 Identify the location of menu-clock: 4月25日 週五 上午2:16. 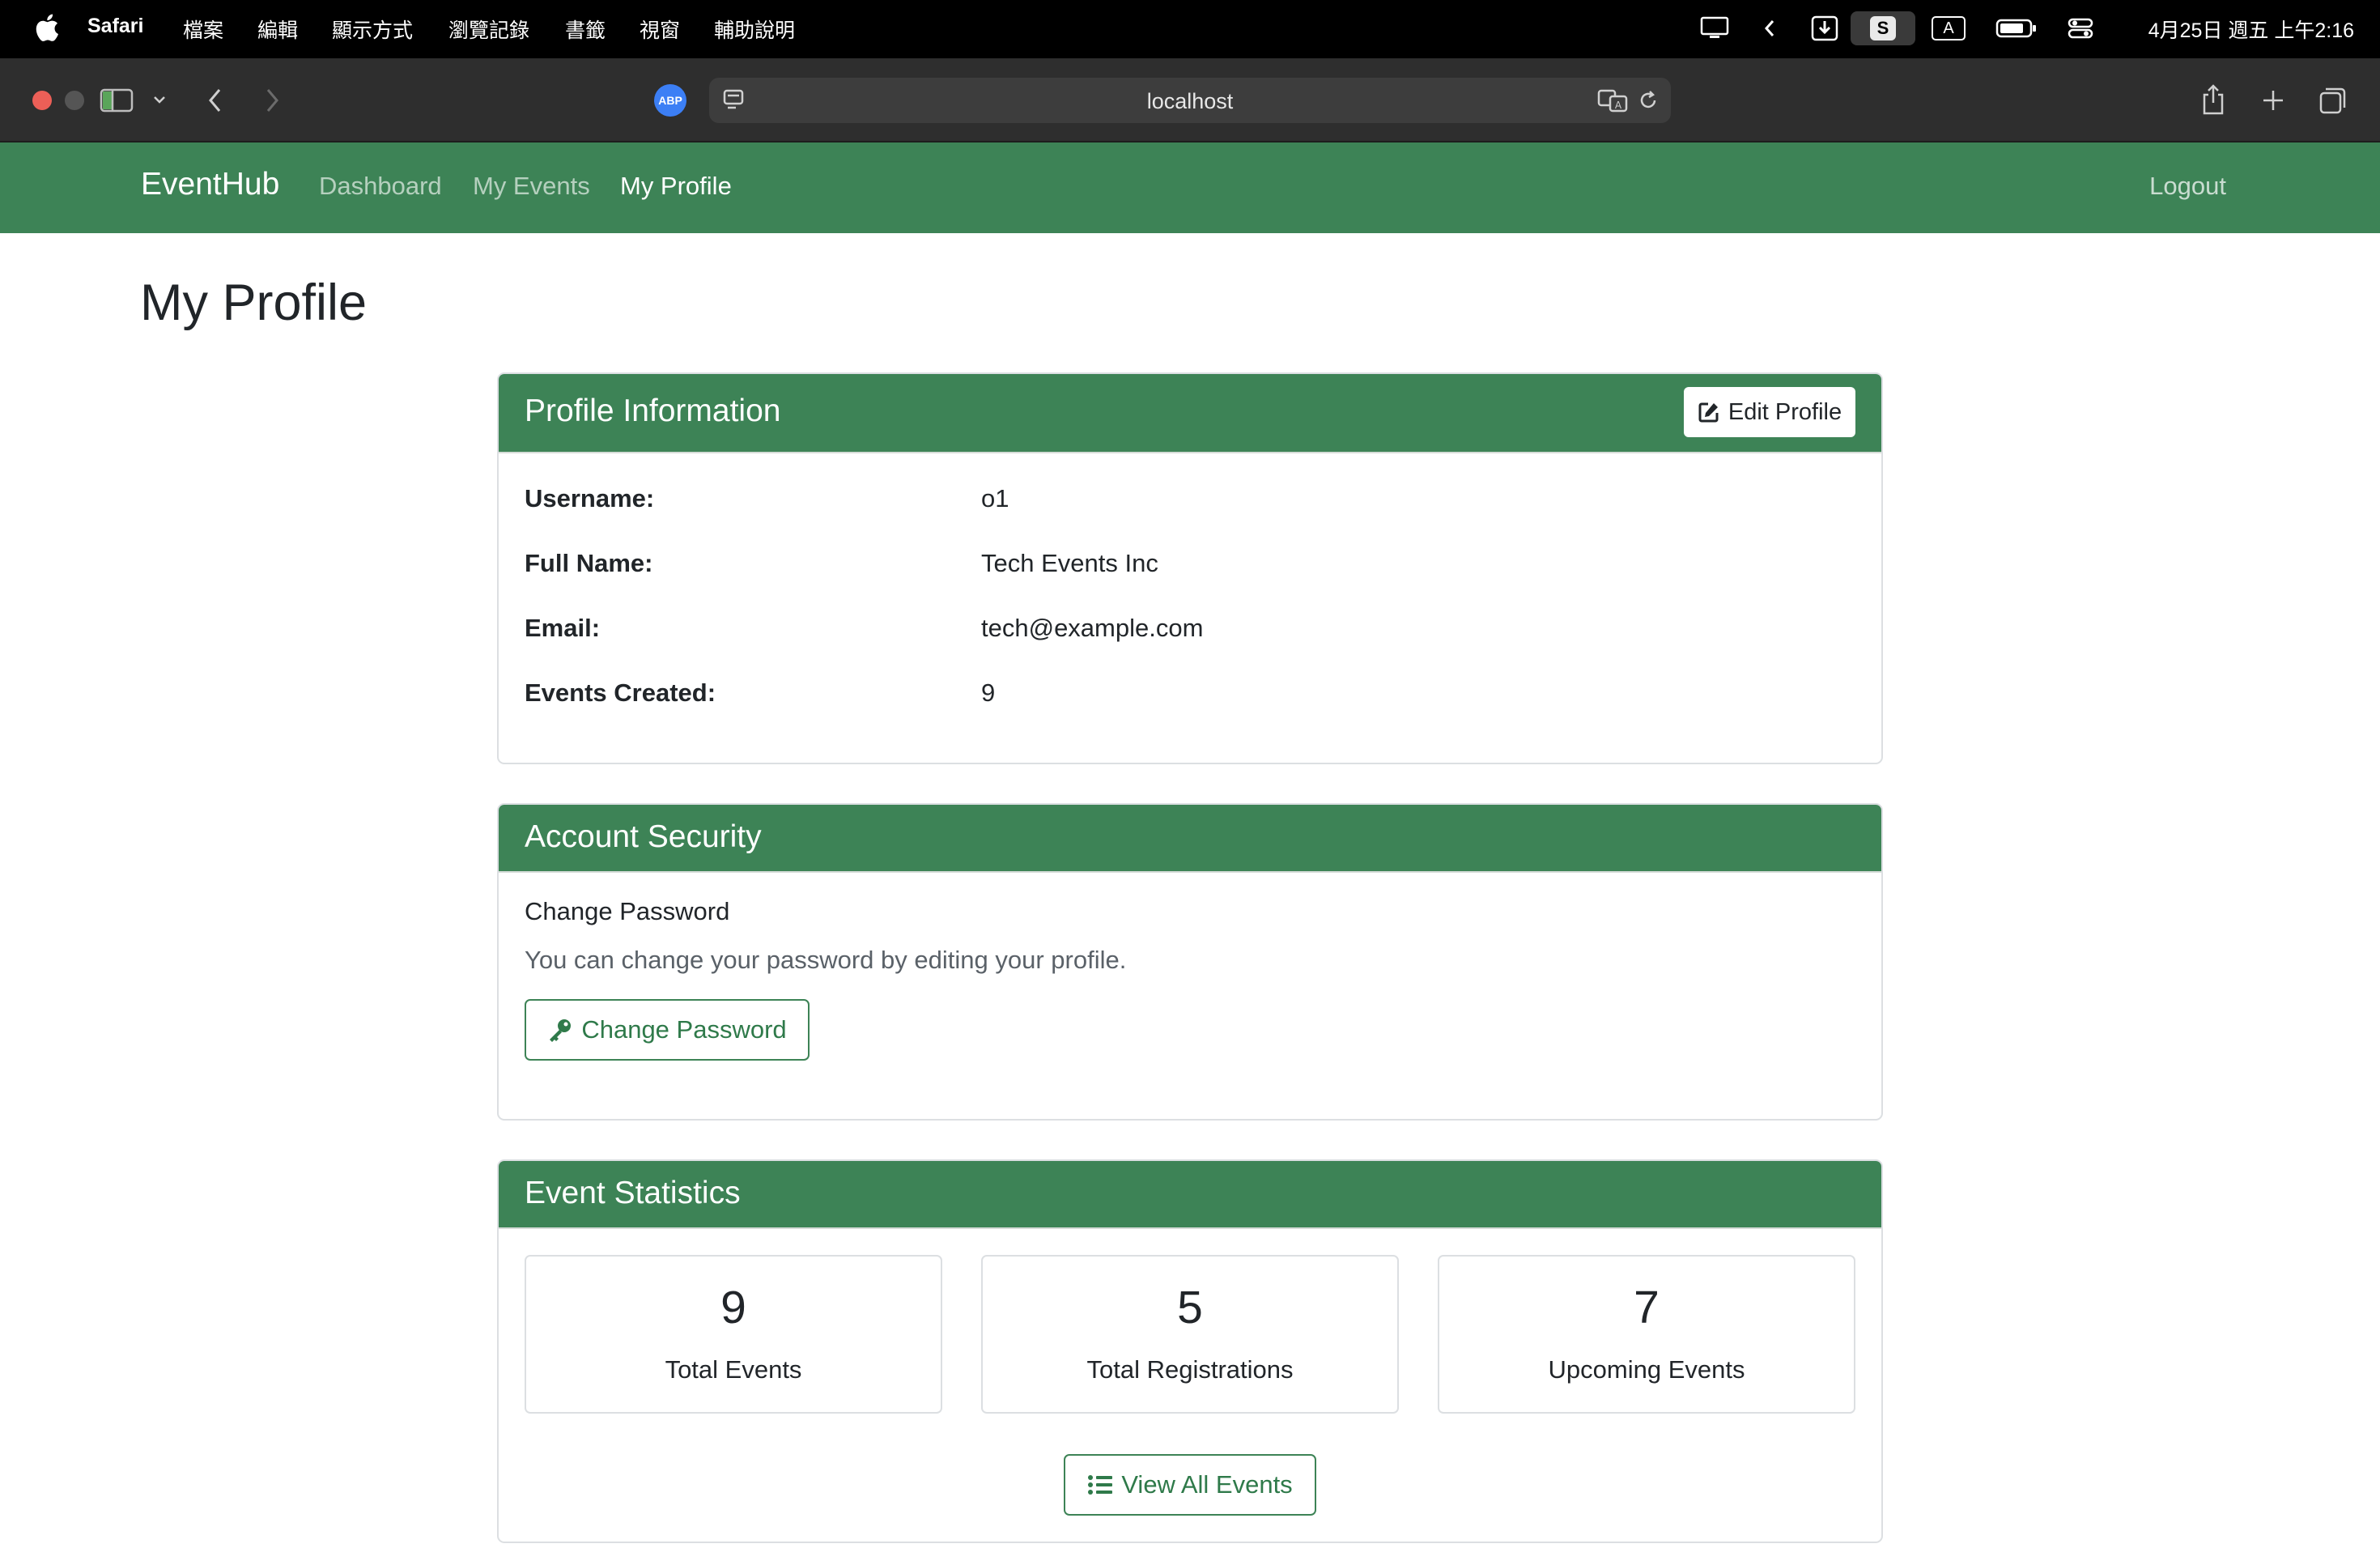
(2251, 29).